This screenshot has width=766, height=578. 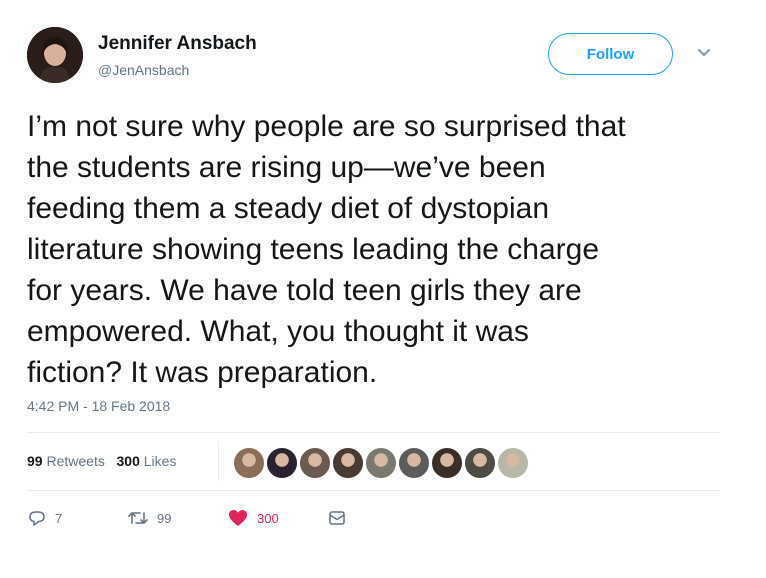 What do you see at coordinates (138, 518) in the screenshot?
I see `retweet-icon` at bounding box center [138, 518].